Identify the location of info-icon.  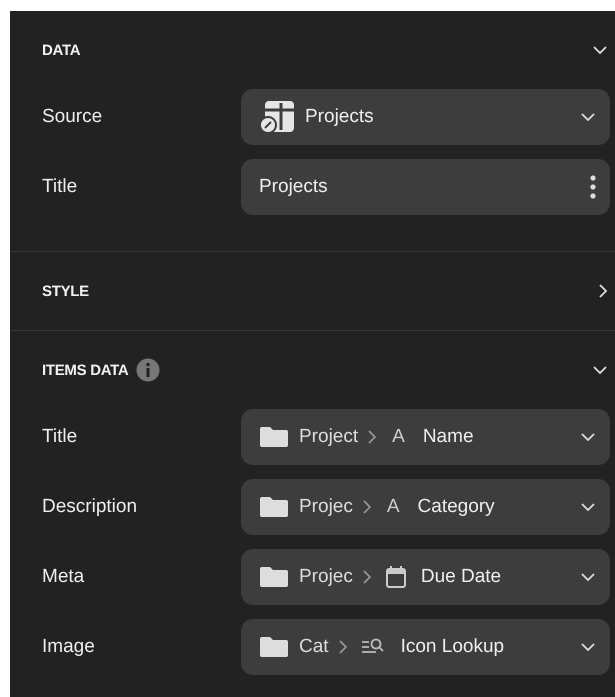
(148, 370).